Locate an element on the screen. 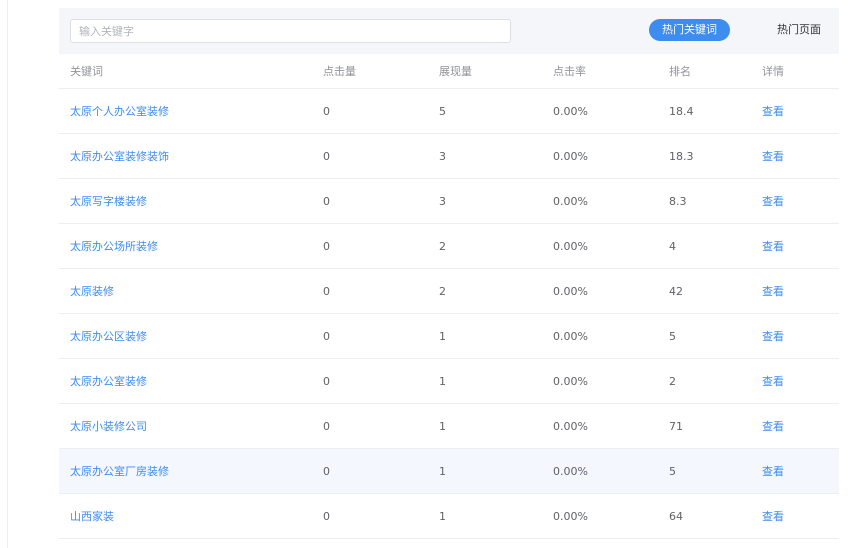  table-row: 太原个人办公室装修 0 5 0.00% 18.4 查看 is located at coordinates (449, 111).